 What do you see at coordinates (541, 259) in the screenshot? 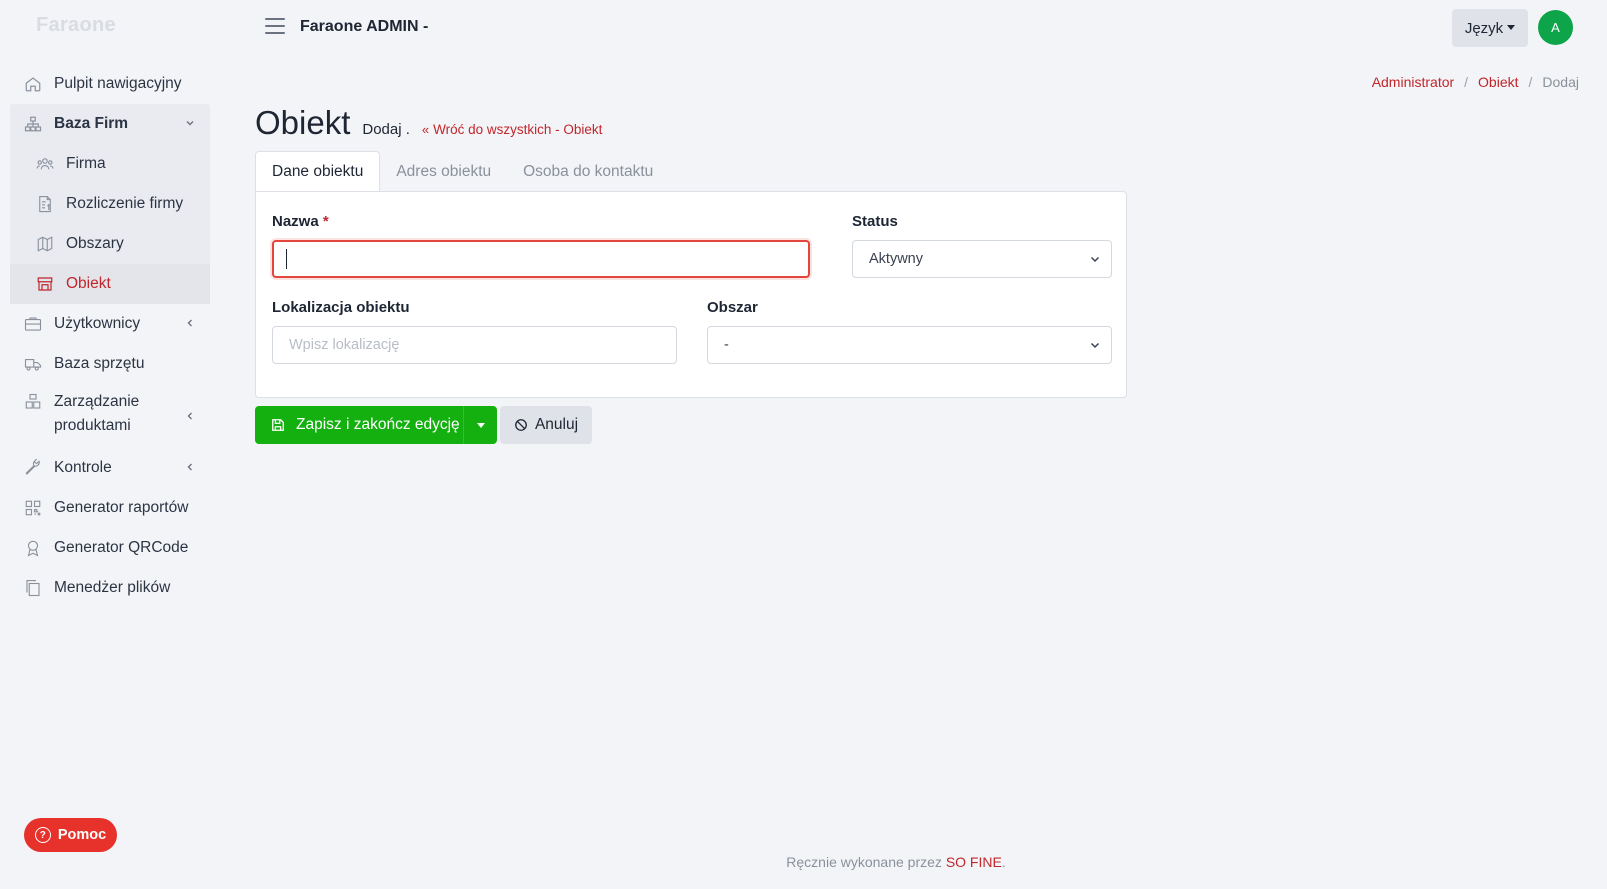
I see `name-input` at bounding box center [541, 259].